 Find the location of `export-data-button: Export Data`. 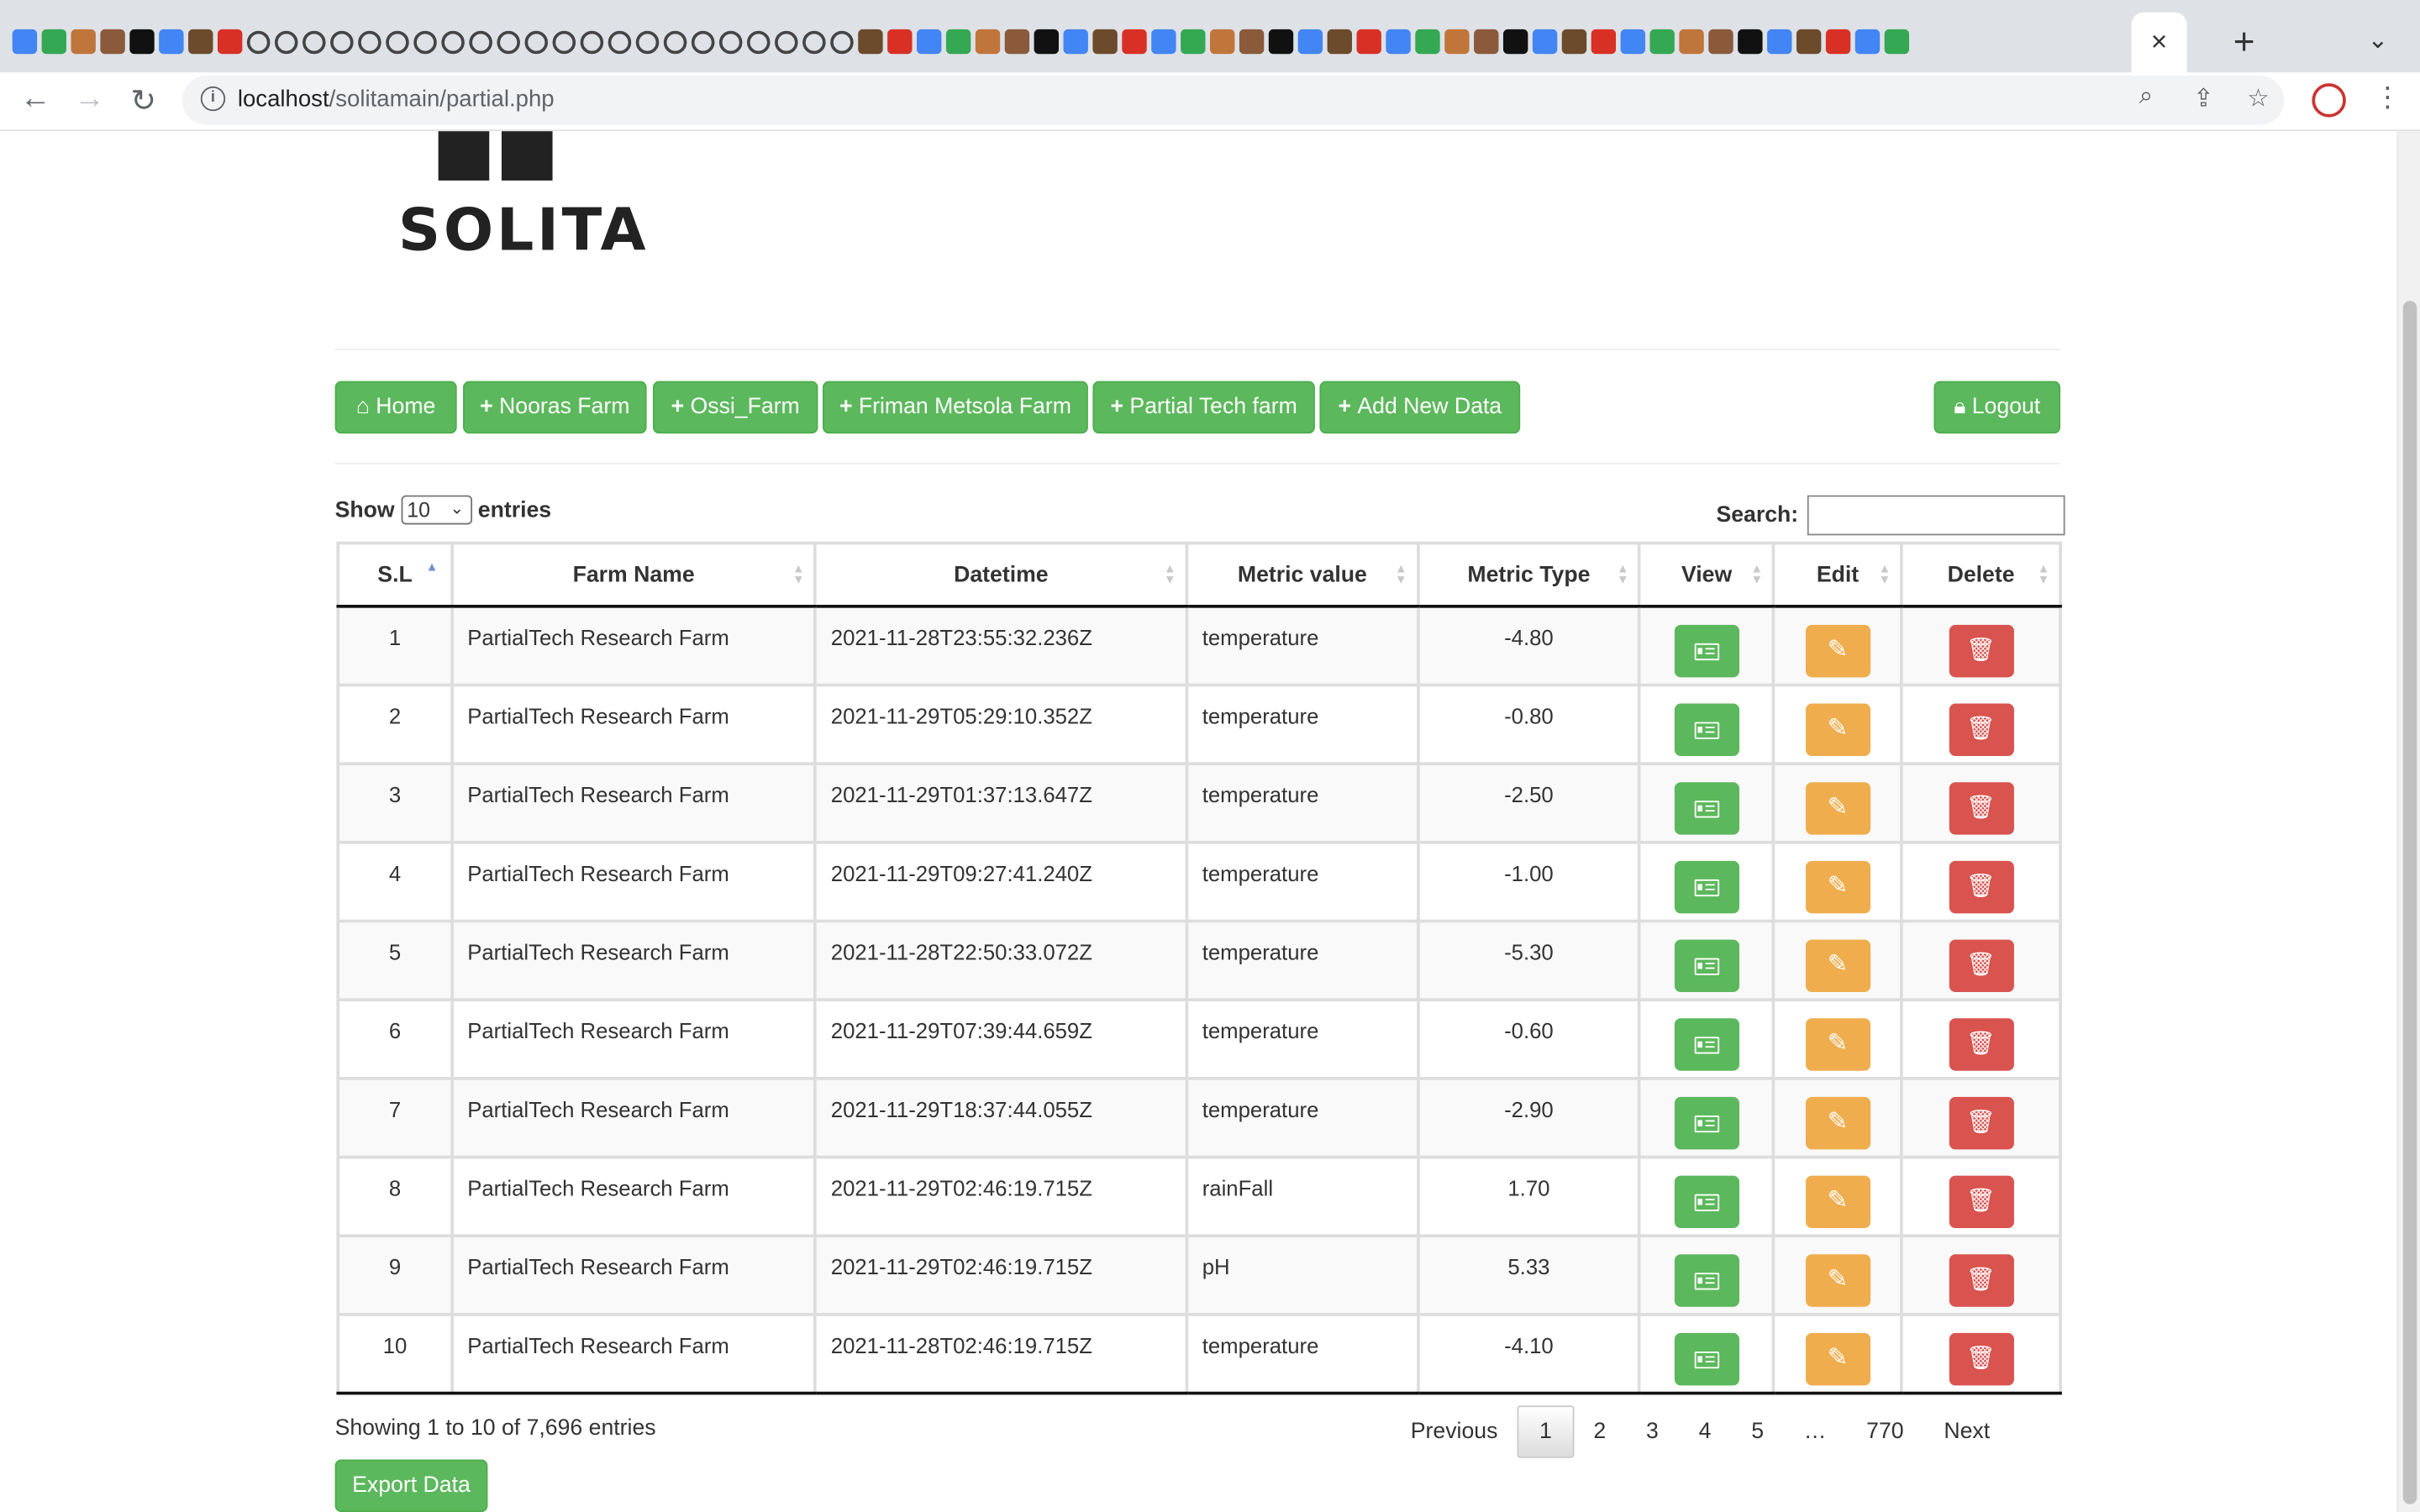

export-data-button: Export Data is located at coordinates (411, 1485).